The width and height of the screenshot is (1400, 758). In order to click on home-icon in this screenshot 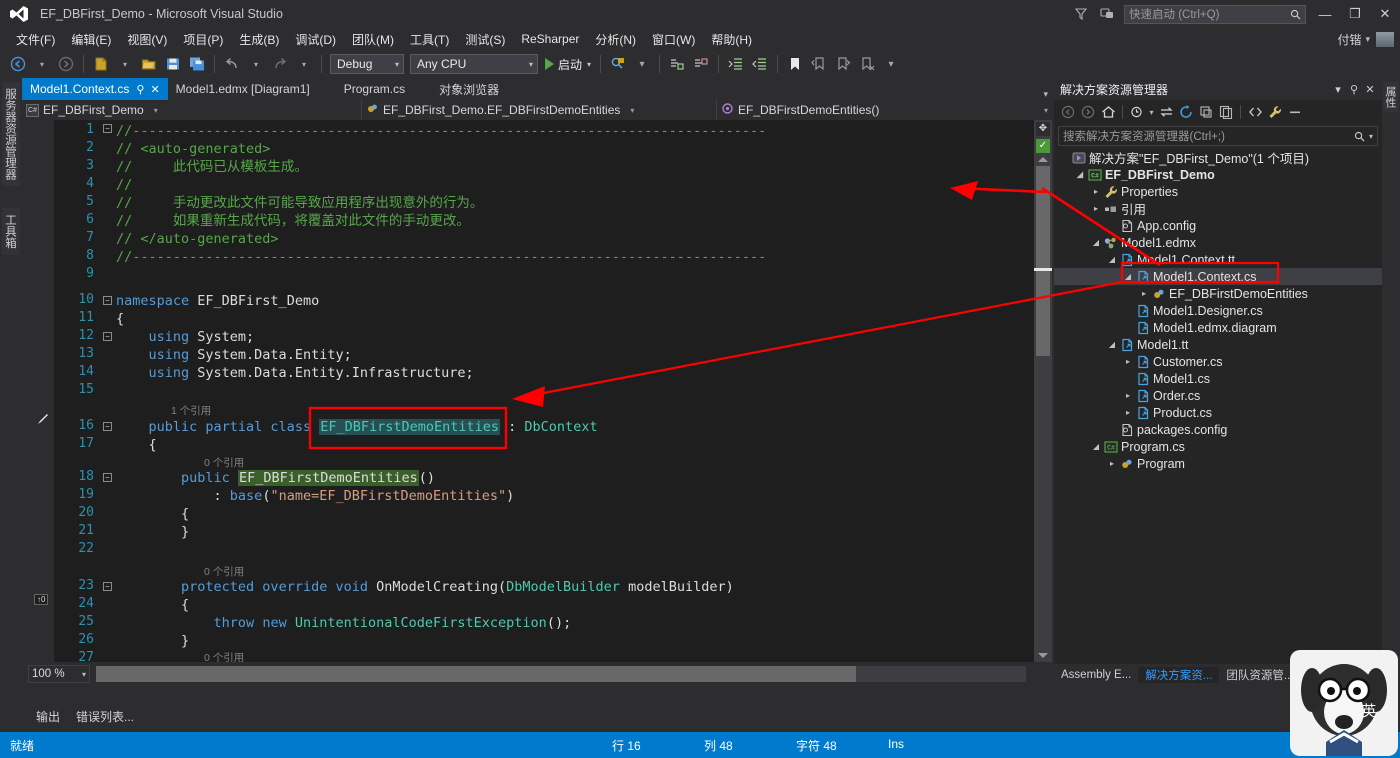, I will do `click(1108, 112)`.